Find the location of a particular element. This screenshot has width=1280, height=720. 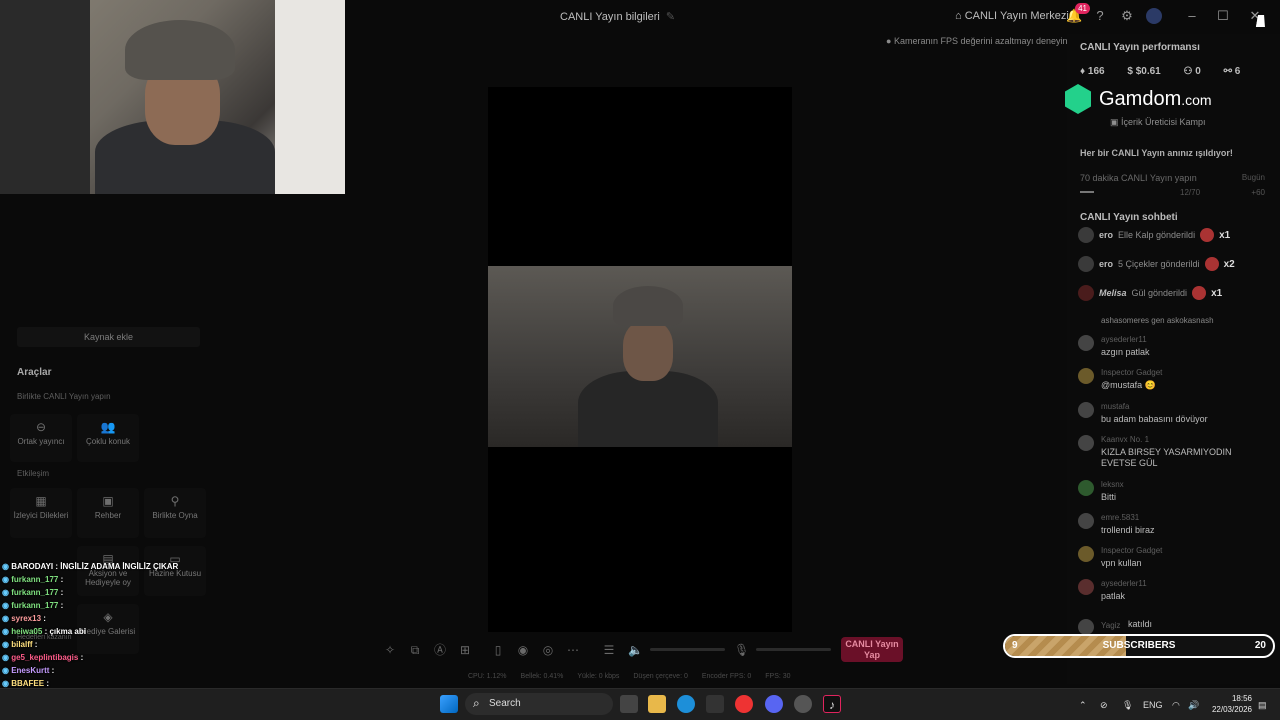

taskbar is located at coordinates (640, 704).